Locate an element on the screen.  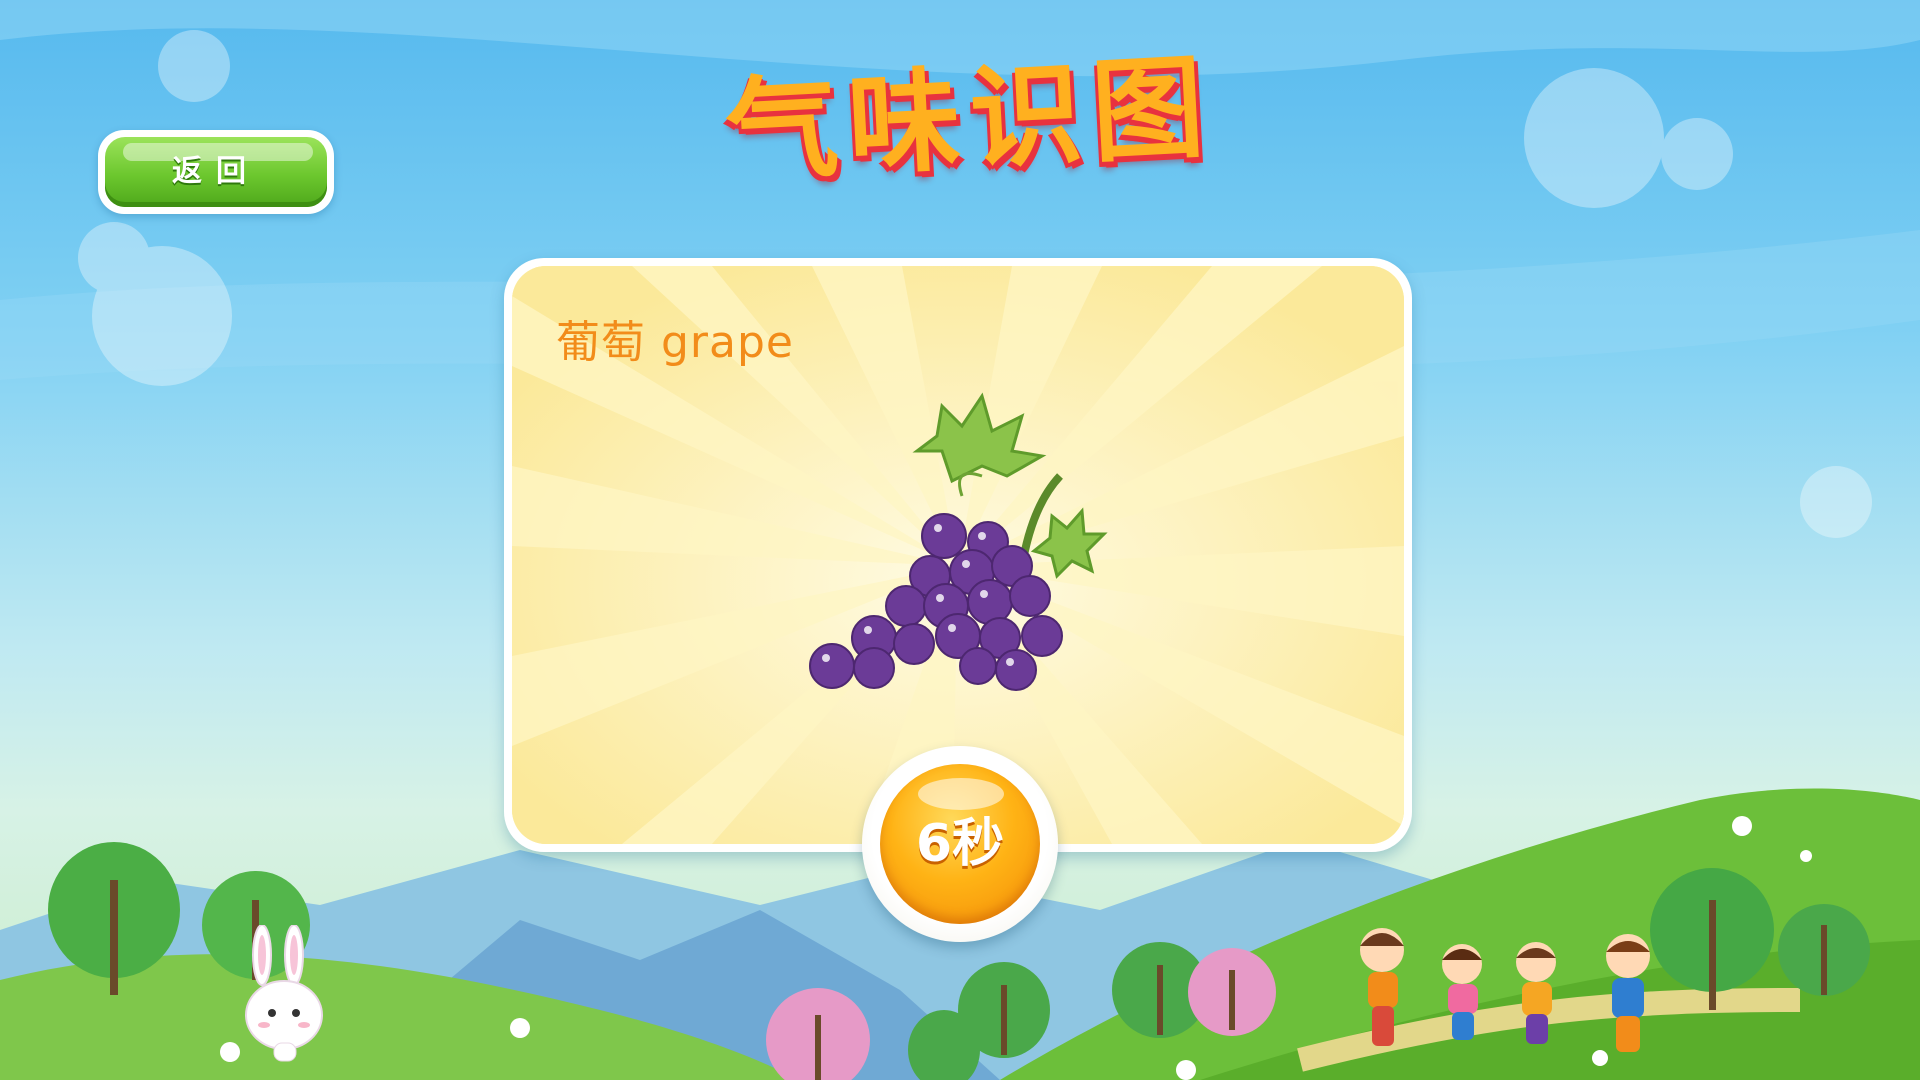
back-button: 返回 is located at coordinates (216, 172).